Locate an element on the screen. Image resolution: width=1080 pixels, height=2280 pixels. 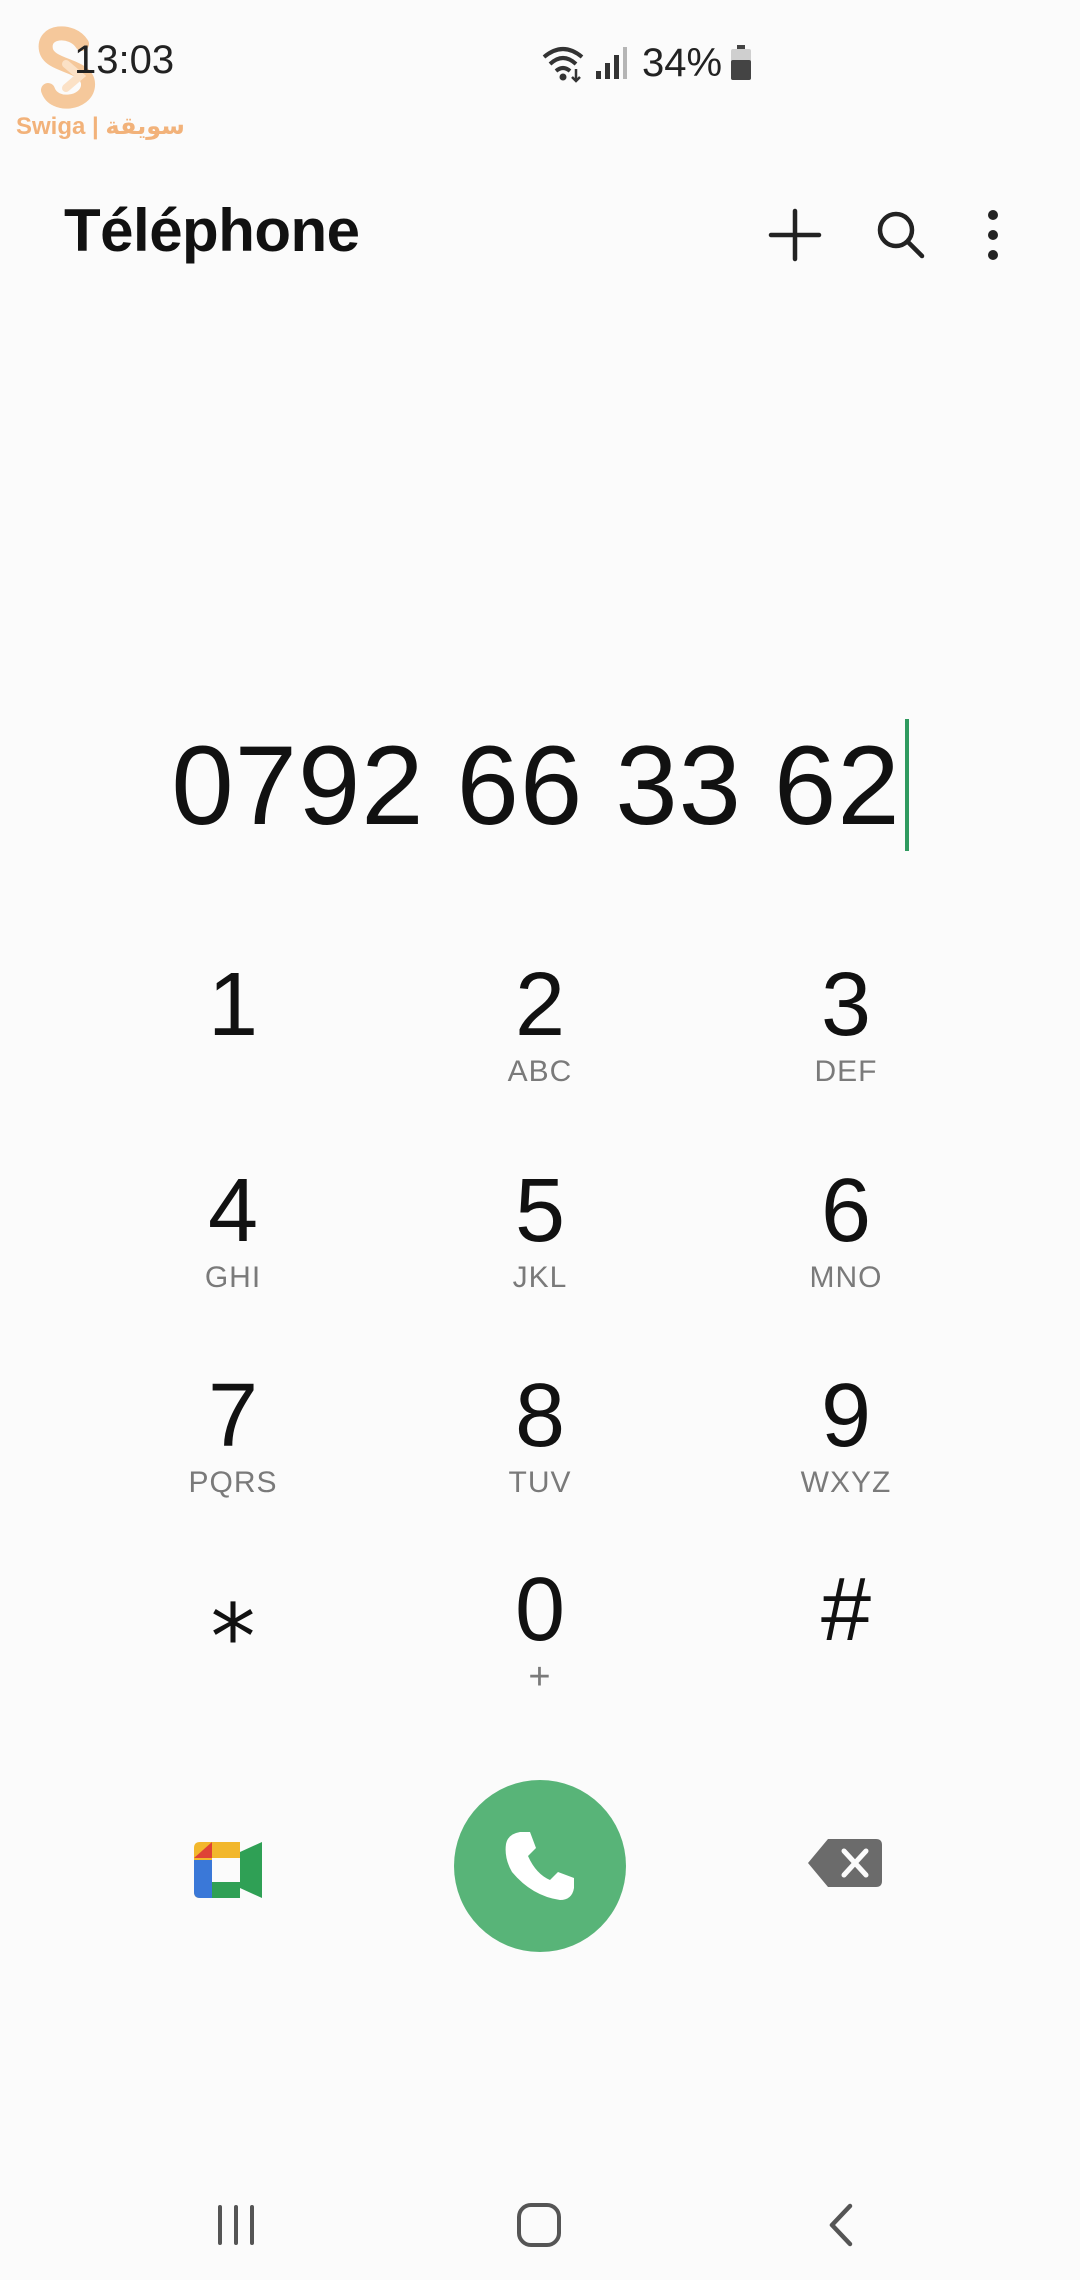
status-icons: 34% is located at coordinates (646, 63).